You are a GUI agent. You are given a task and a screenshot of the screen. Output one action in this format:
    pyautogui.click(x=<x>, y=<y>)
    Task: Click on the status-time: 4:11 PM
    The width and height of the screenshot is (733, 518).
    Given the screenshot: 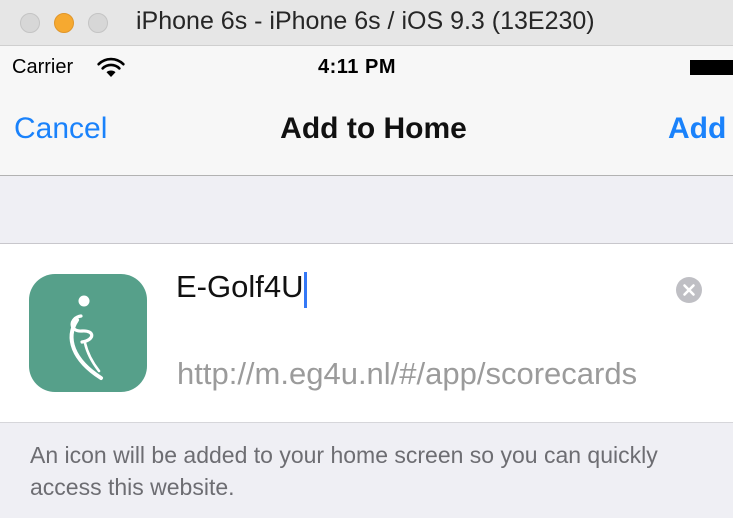 What is the action you would take?
    pyautogui.click(x=357, y=67)
    